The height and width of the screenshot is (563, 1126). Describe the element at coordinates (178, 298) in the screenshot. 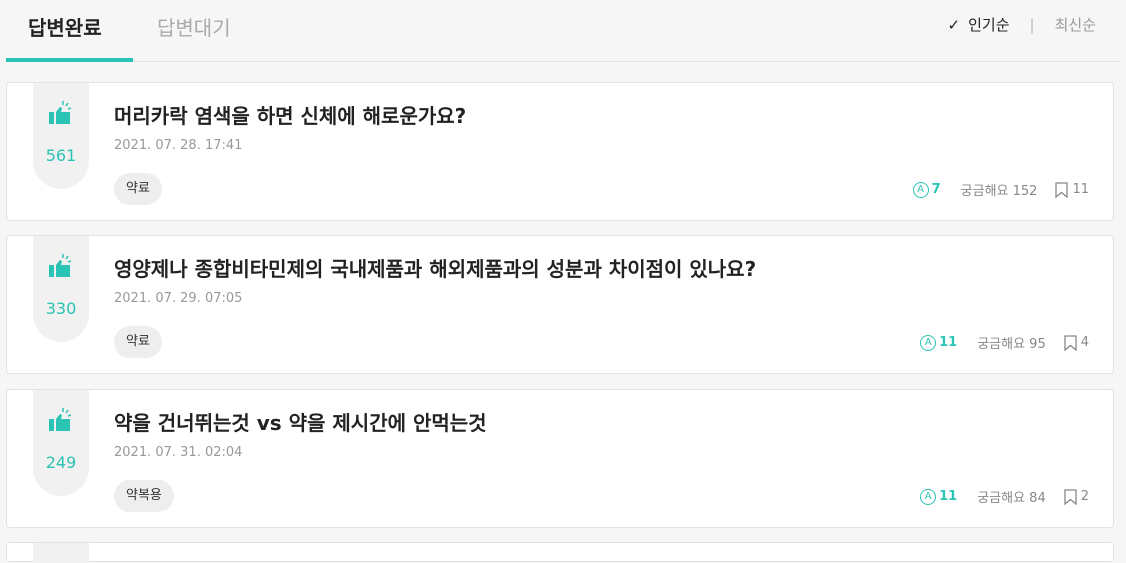

I see `question-date: 2021. 07. 29. 07:05` at that location.